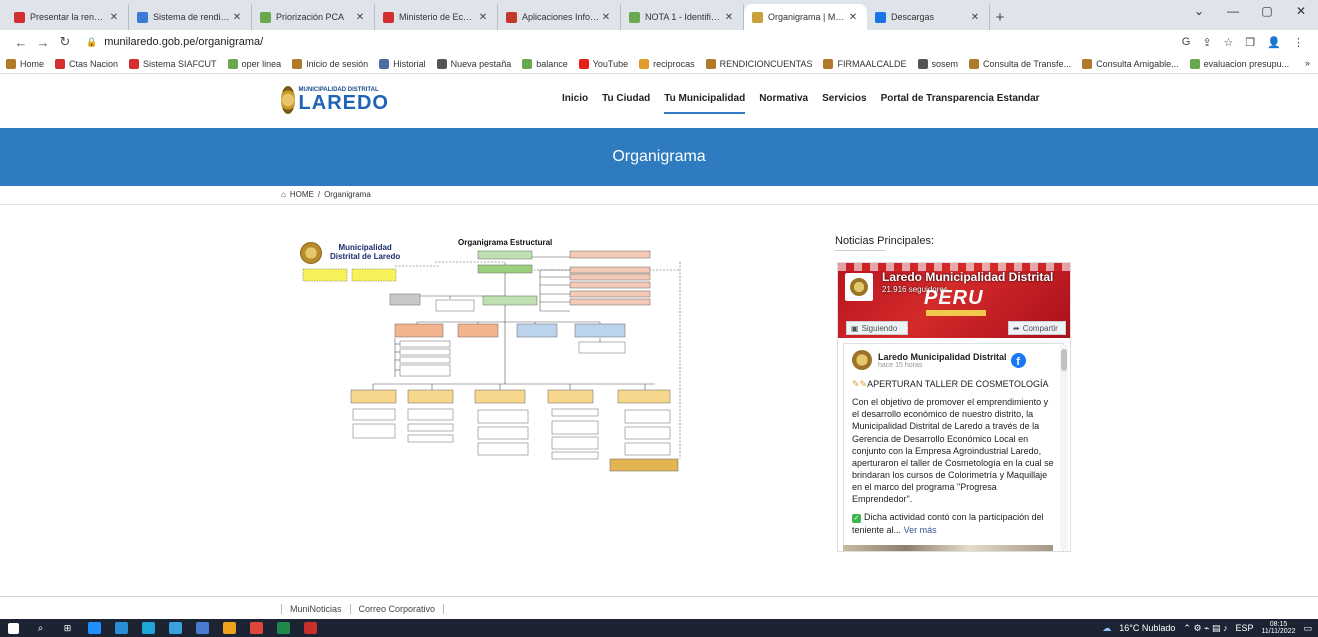 Image resolution: width=1318 pixels, height=637 pixels. Describe the element at coordinates (402, 63) in the screenshot. I see `bookmark-item: Historial` at that location.